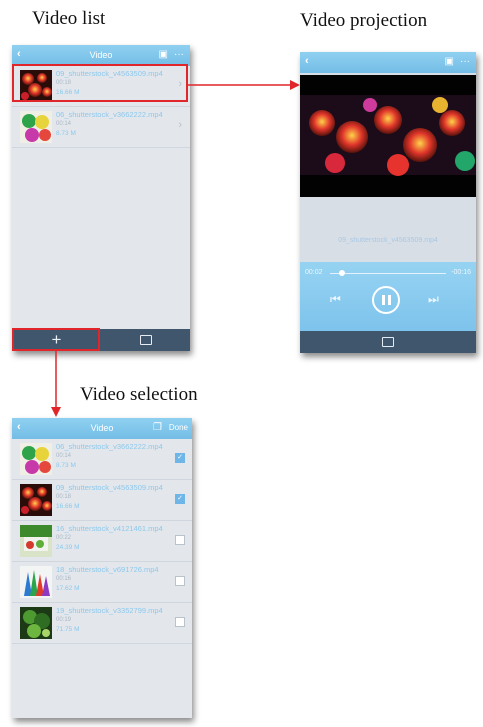 This screenshot has height=727, width=483. Describe the element at coordinates (68, 547) in the screenshot. I see `video-size: 24.39 M` at that location.